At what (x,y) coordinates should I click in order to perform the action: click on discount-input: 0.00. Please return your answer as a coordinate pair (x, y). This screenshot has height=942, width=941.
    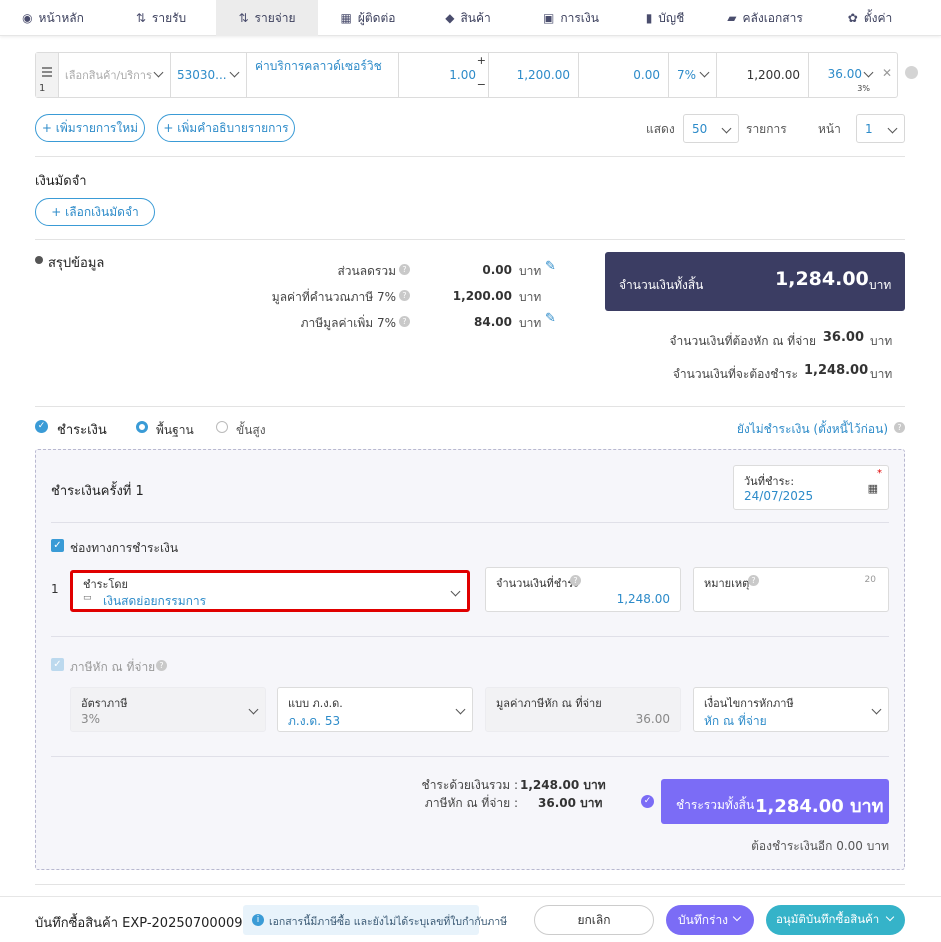
    Looking at the image, I should click on (623, 75).